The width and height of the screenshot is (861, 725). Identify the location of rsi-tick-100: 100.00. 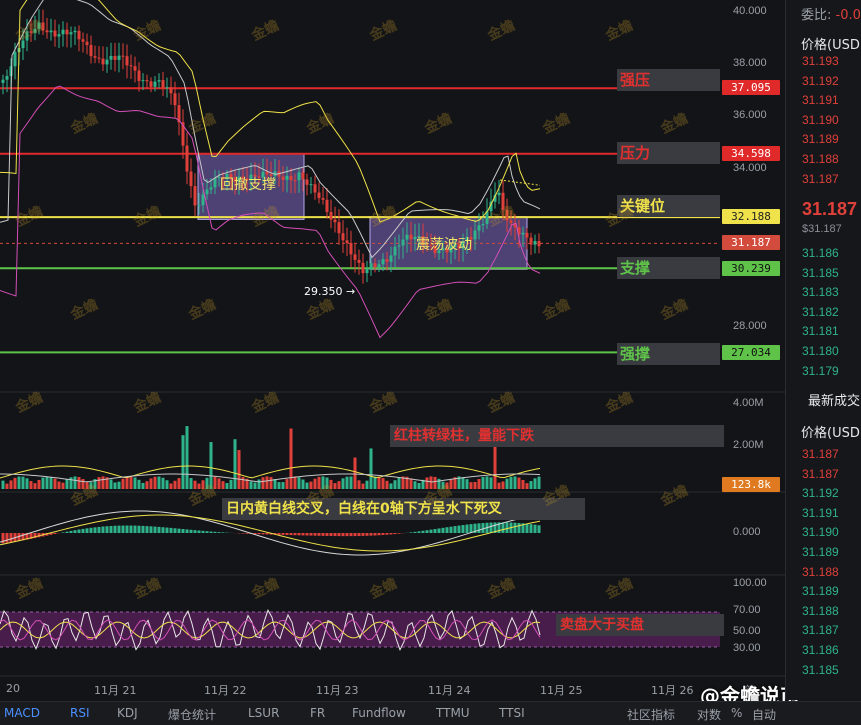
(750, 583).